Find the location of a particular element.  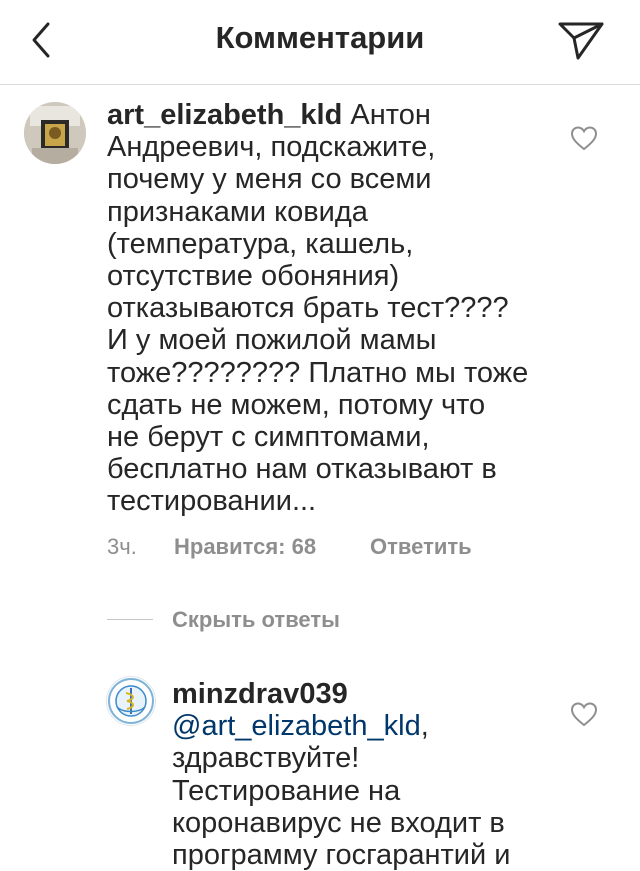

page-title: Комментарии is located at coordinates (320, 37).